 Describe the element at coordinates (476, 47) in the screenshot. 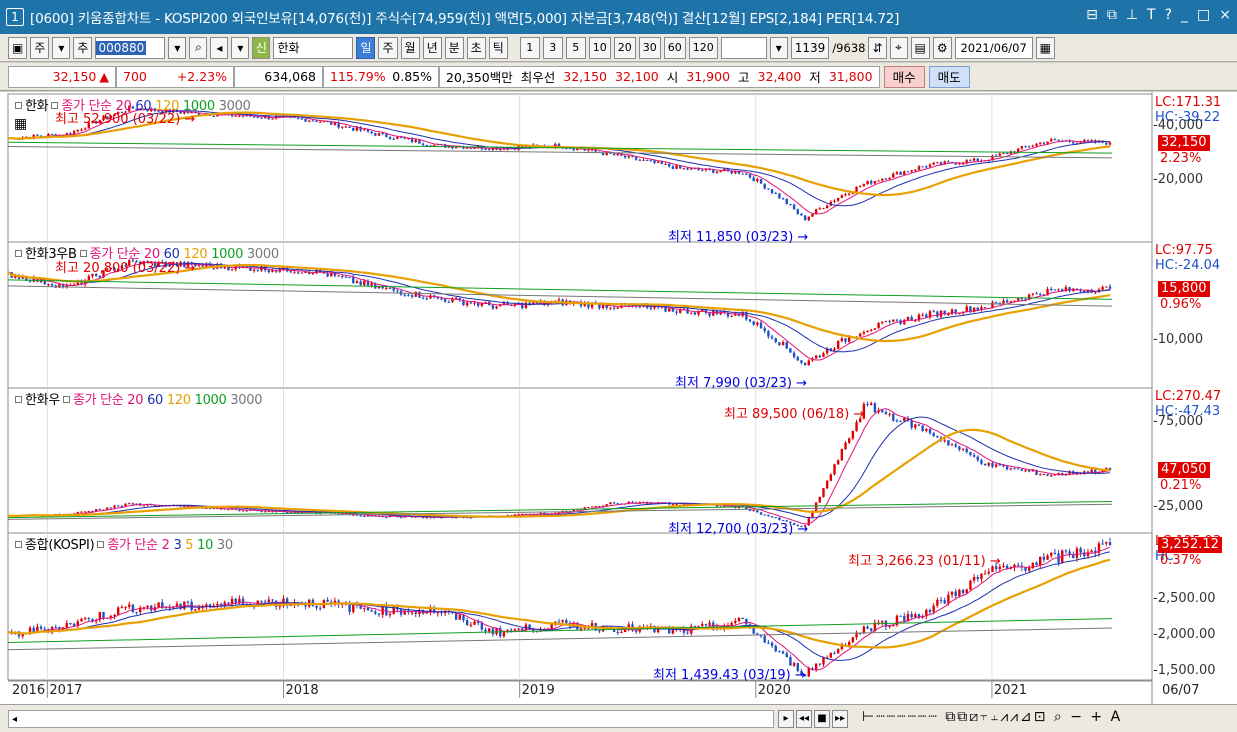

I see `unit-second-button: 초` at that location.